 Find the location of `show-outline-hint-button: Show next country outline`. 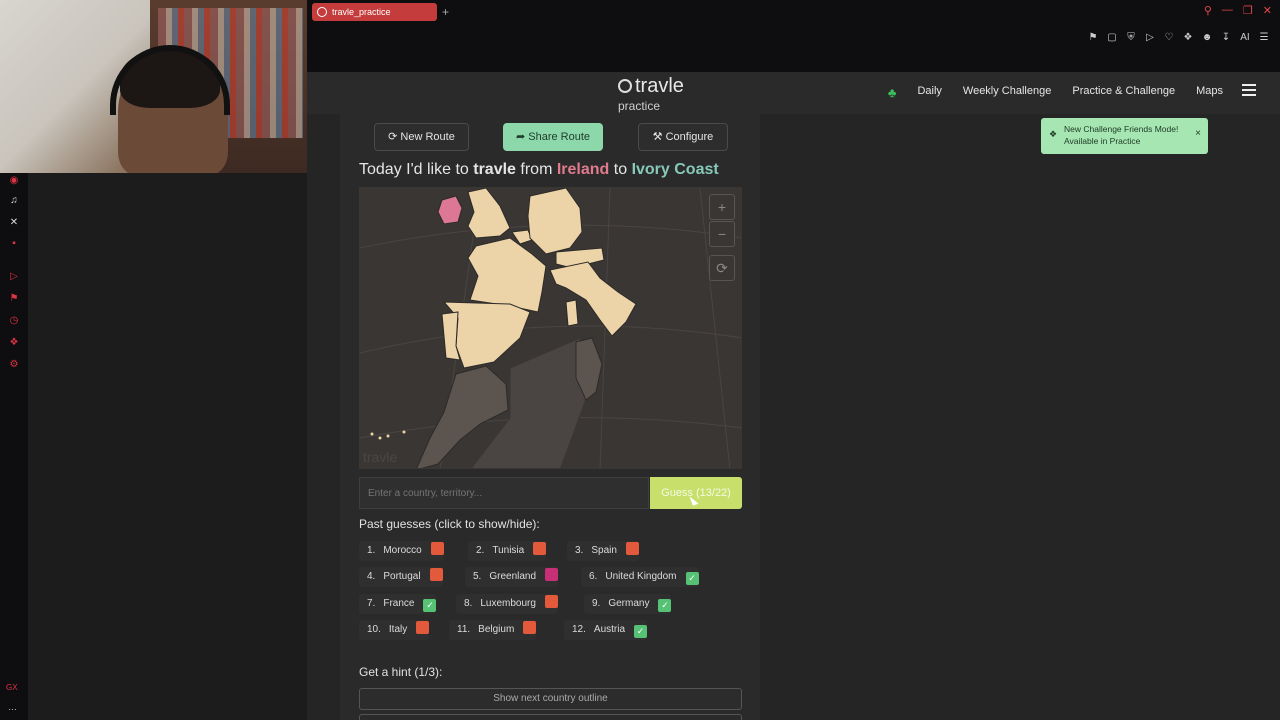

show-outline-hint-button: Show next country outline is located at coordinates (550, 699).